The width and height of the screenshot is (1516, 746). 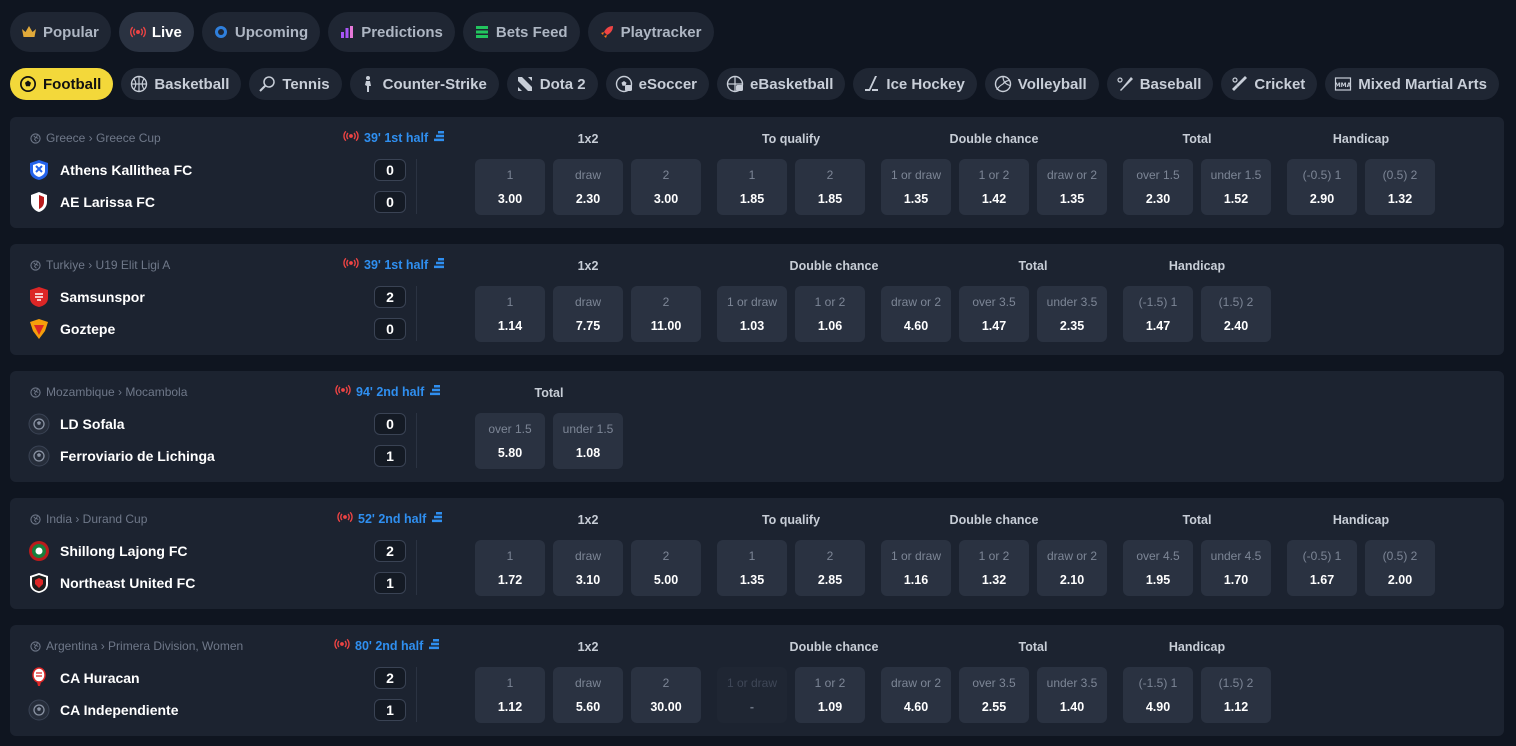 I want to click on sport-tab-ice-hockey: Ice Hockey, so click(x=915, y=84).